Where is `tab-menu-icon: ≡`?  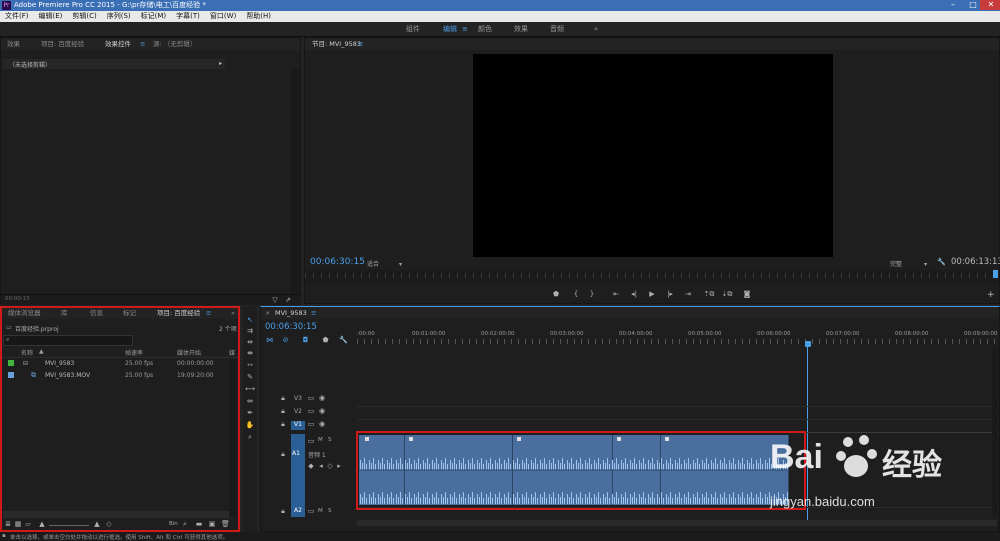 tab-menu-icon: ≡ is located at coordinates (142, 44).